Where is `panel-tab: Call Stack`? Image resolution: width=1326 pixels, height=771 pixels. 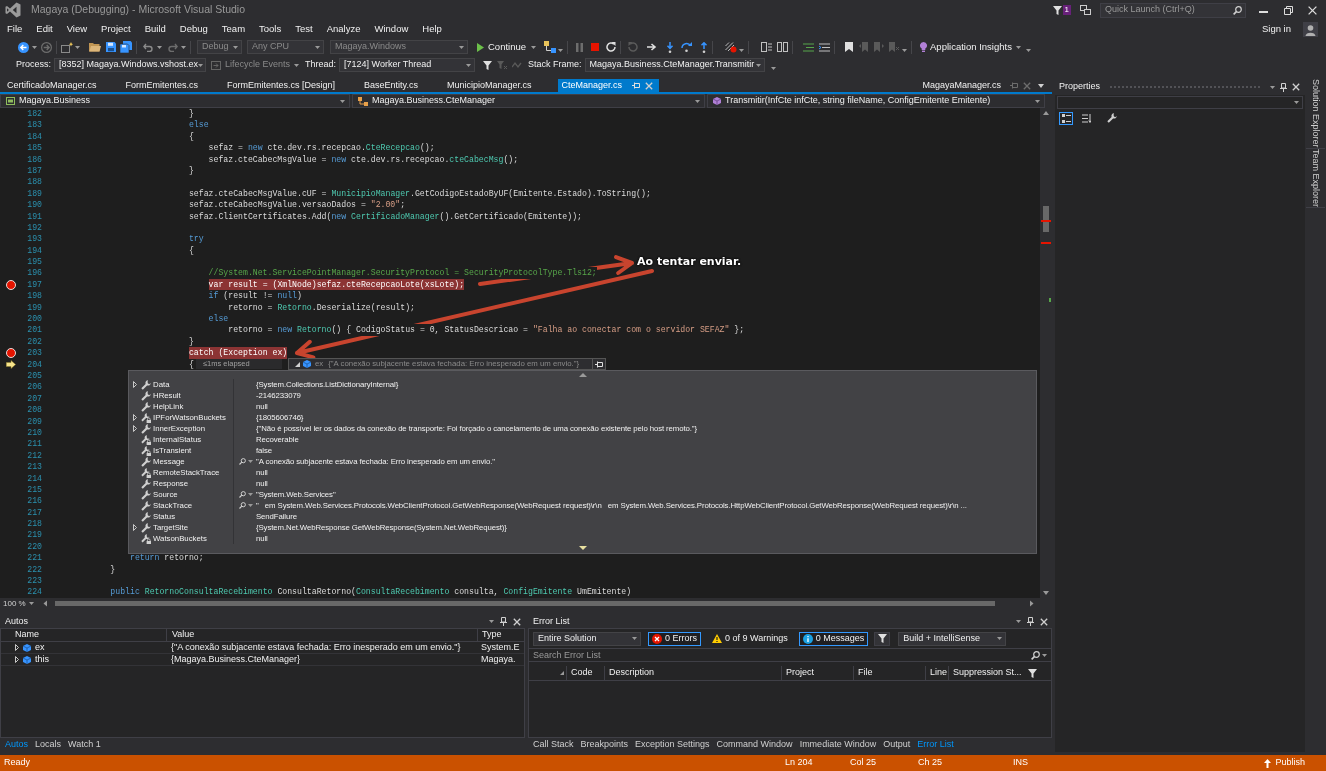
panel-tab: Call Stack is located at coordinates (553, 745).